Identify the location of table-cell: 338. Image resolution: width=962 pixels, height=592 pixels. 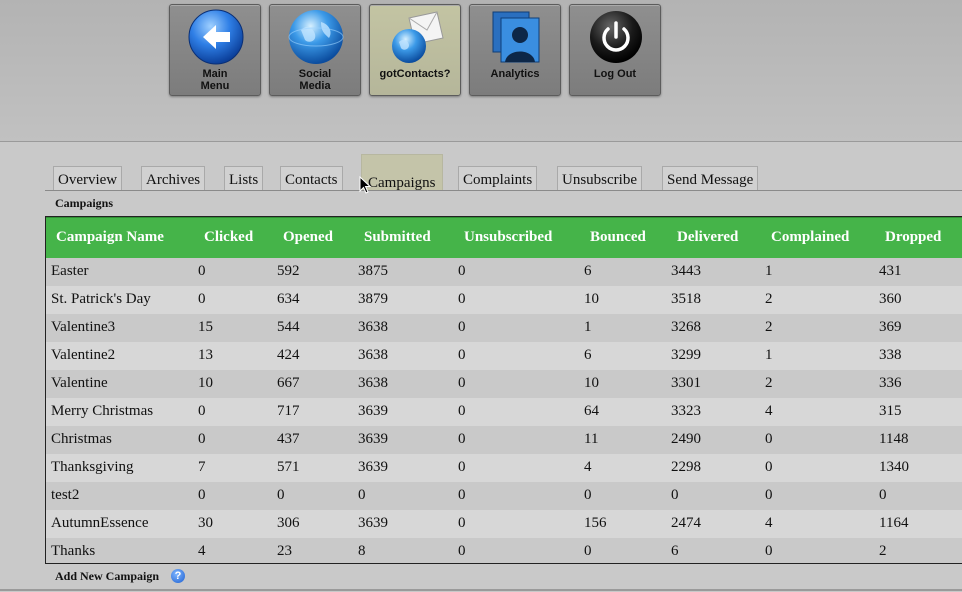
(890, 355).